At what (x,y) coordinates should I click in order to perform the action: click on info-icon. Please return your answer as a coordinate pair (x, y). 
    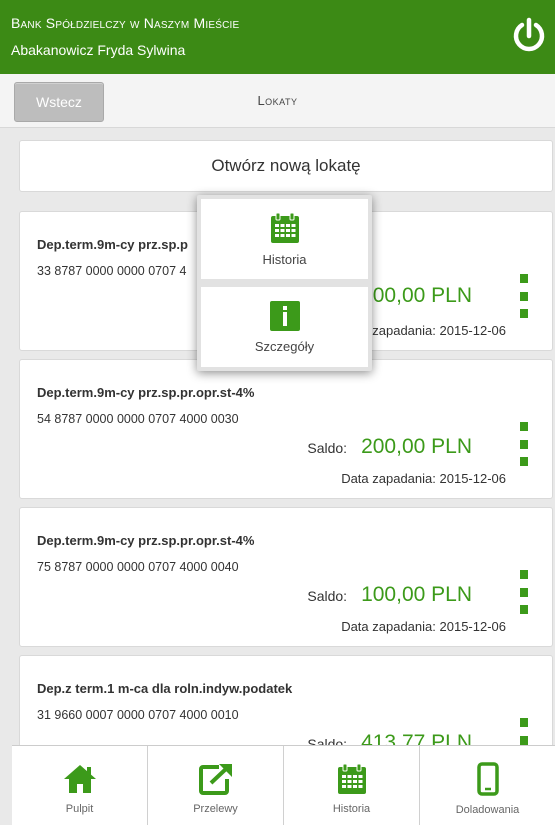
    Looking at the image, I should click on (284, 315).